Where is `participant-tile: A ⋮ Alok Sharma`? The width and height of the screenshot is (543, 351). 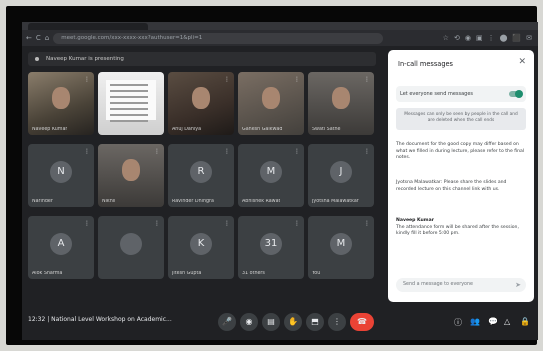 participant-tile: A ⋮ Alok Sharma is located at coordinates (61, 247).